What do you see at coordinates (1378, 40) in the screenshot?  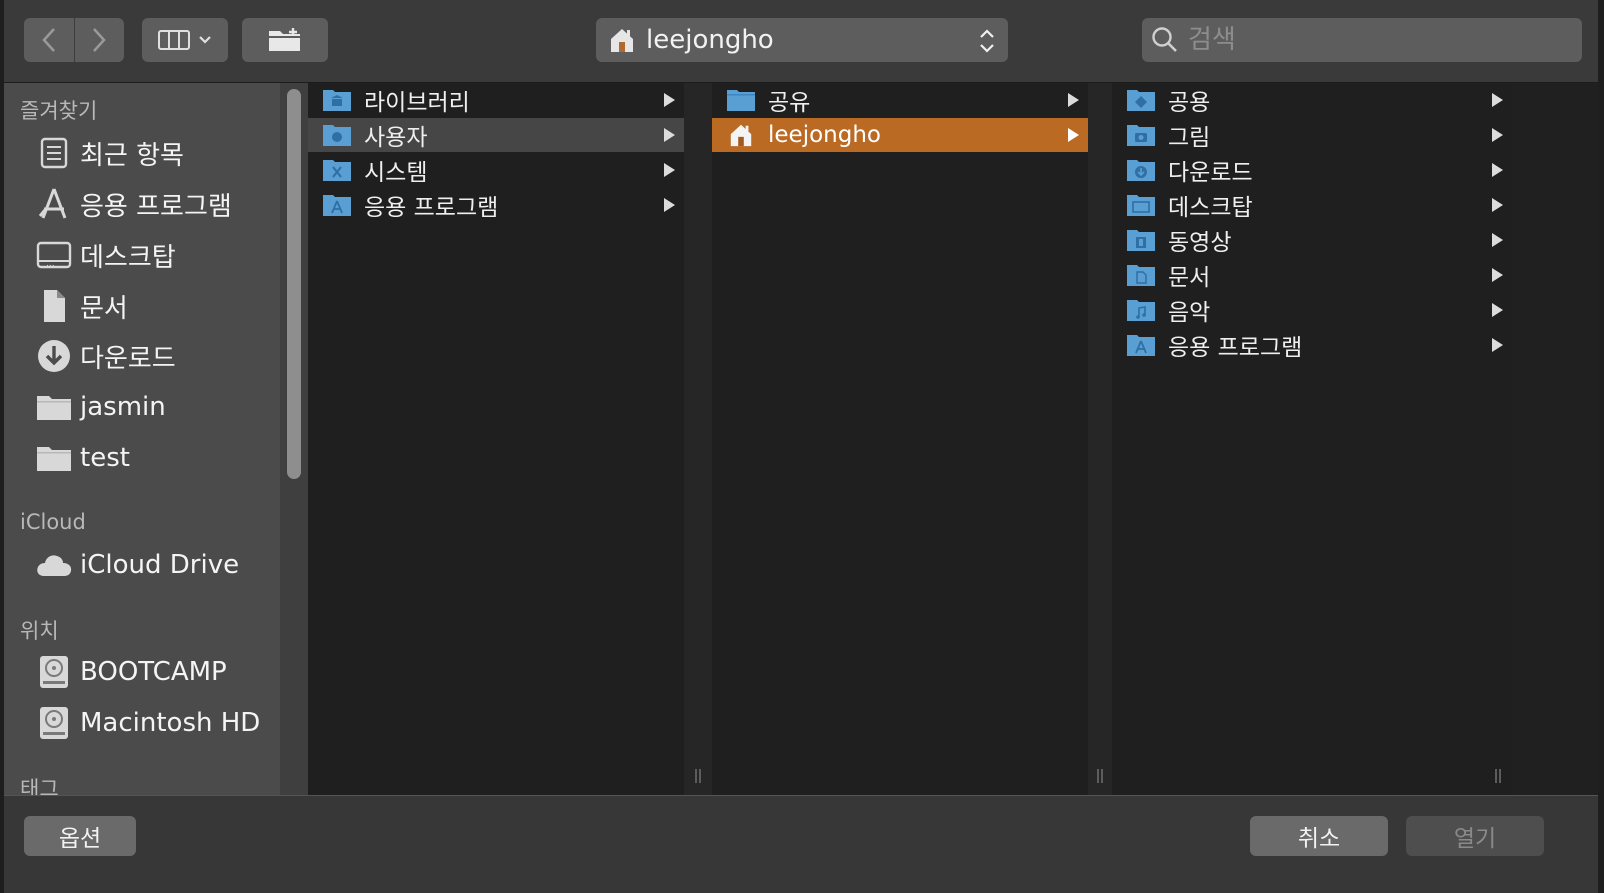 I see `search-input` at bounding box center [1378, 40].